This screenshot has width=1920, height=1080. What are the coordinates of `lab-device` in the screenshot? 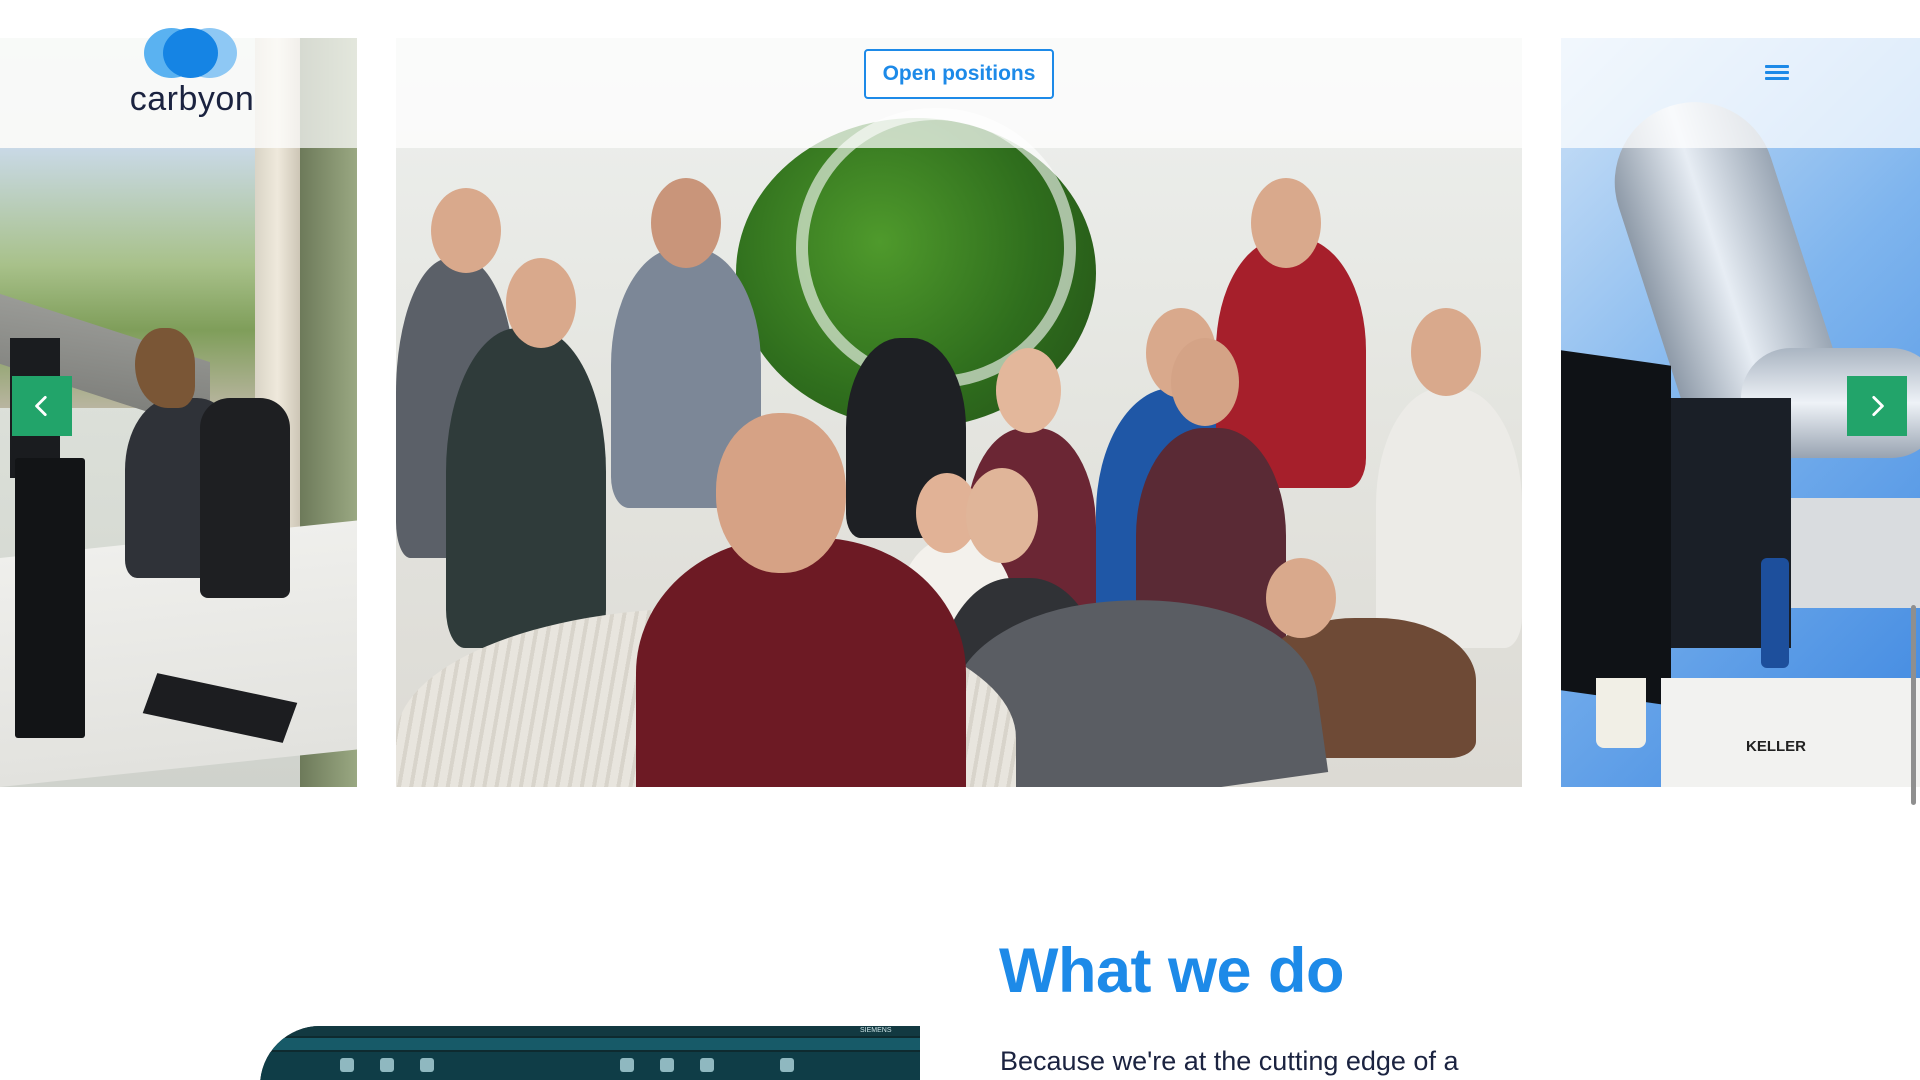 It's located at (1855, 553).